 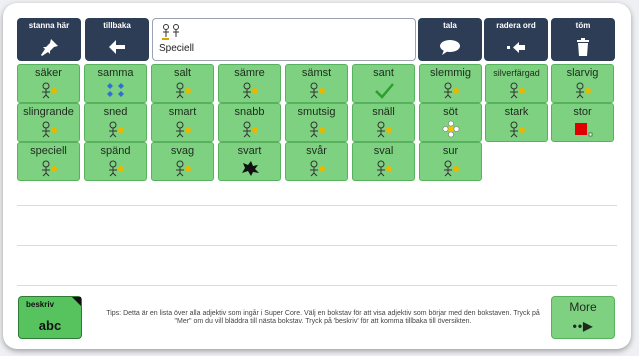 What do you see at coordinates (182, 73) in the screenshot?
I see `word-label: salt` at bounding box center [182, 73].